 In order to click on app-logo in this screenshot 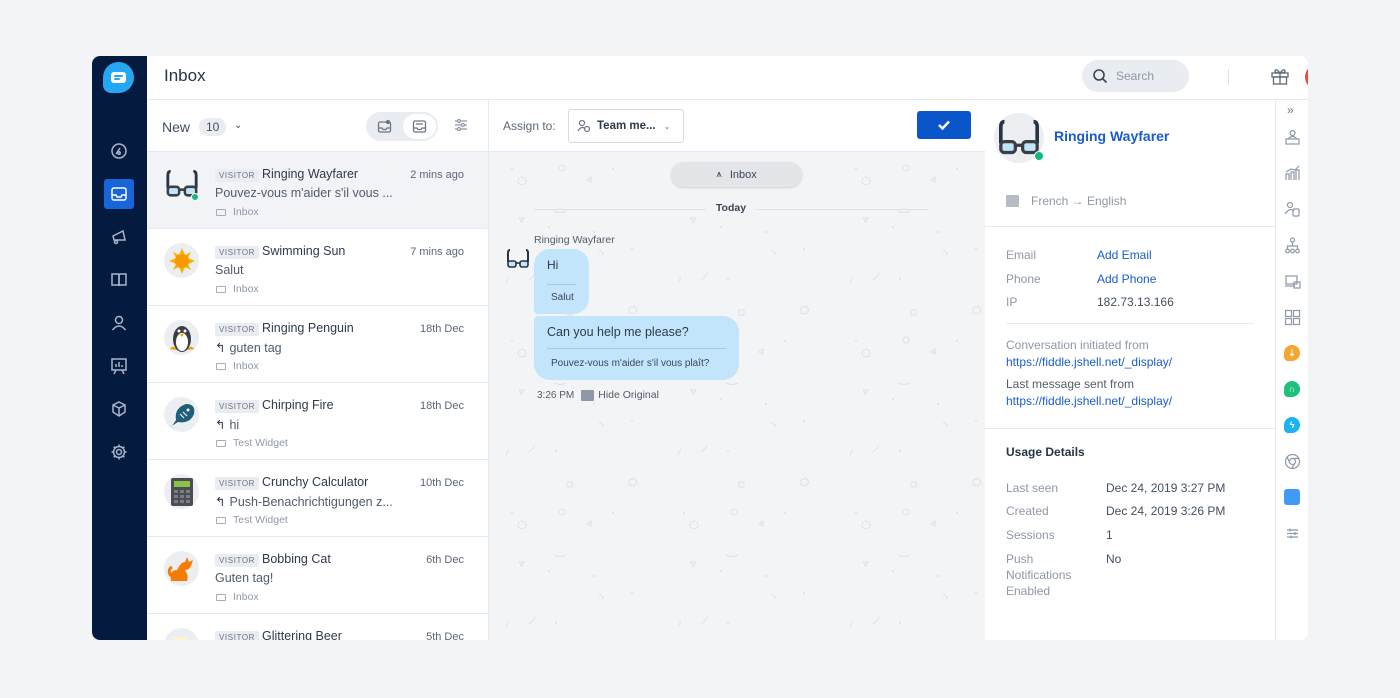, I will do `click(118, 77)`.